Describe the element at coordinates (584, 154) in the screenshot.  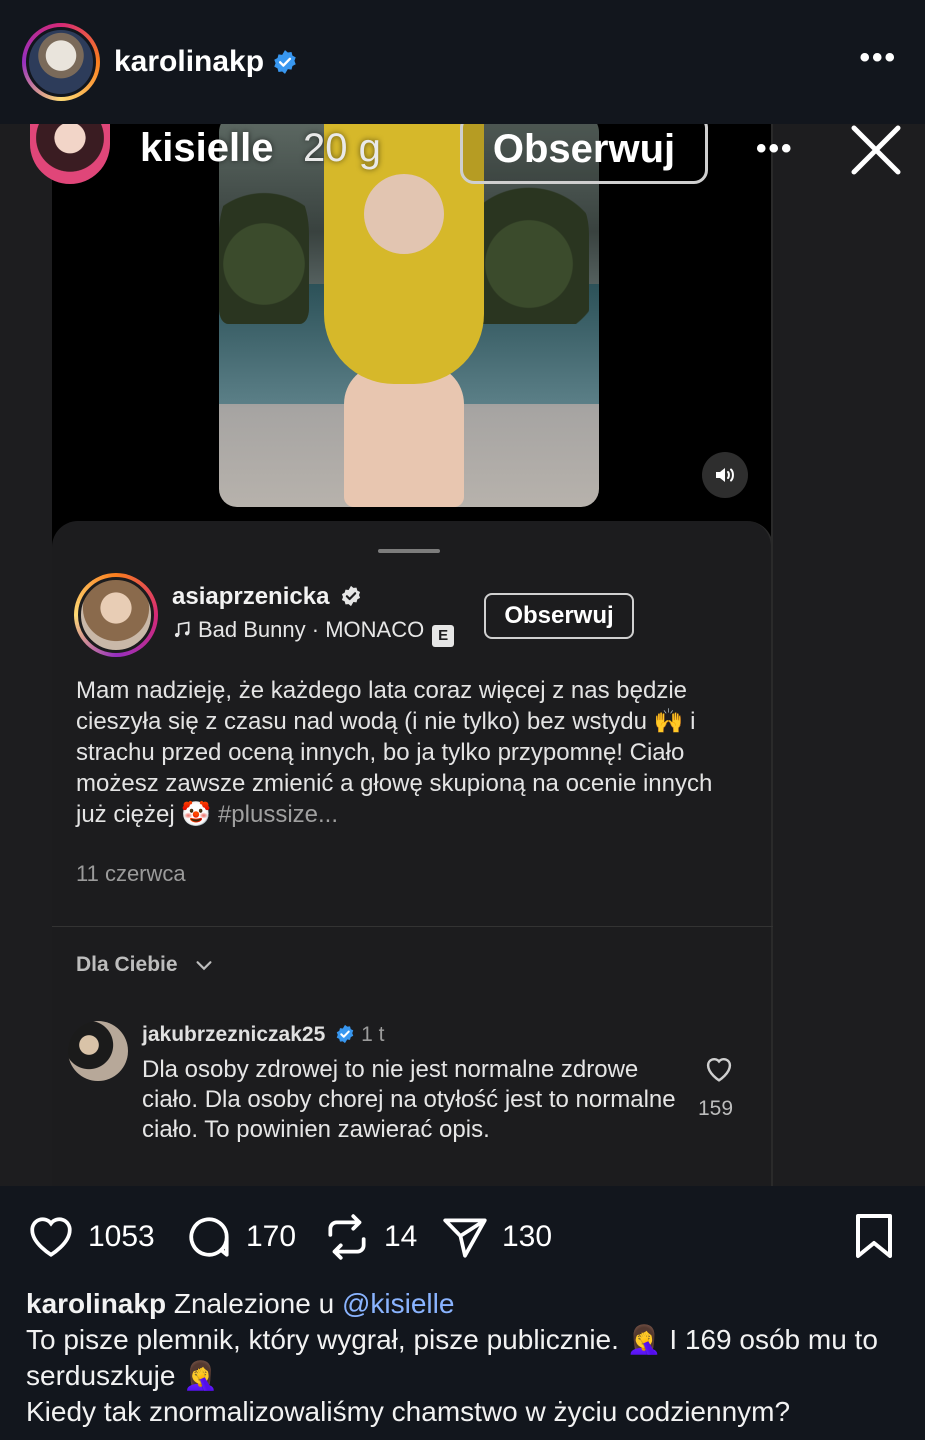
I see `story-follow-button: Obserwuj` at that location.